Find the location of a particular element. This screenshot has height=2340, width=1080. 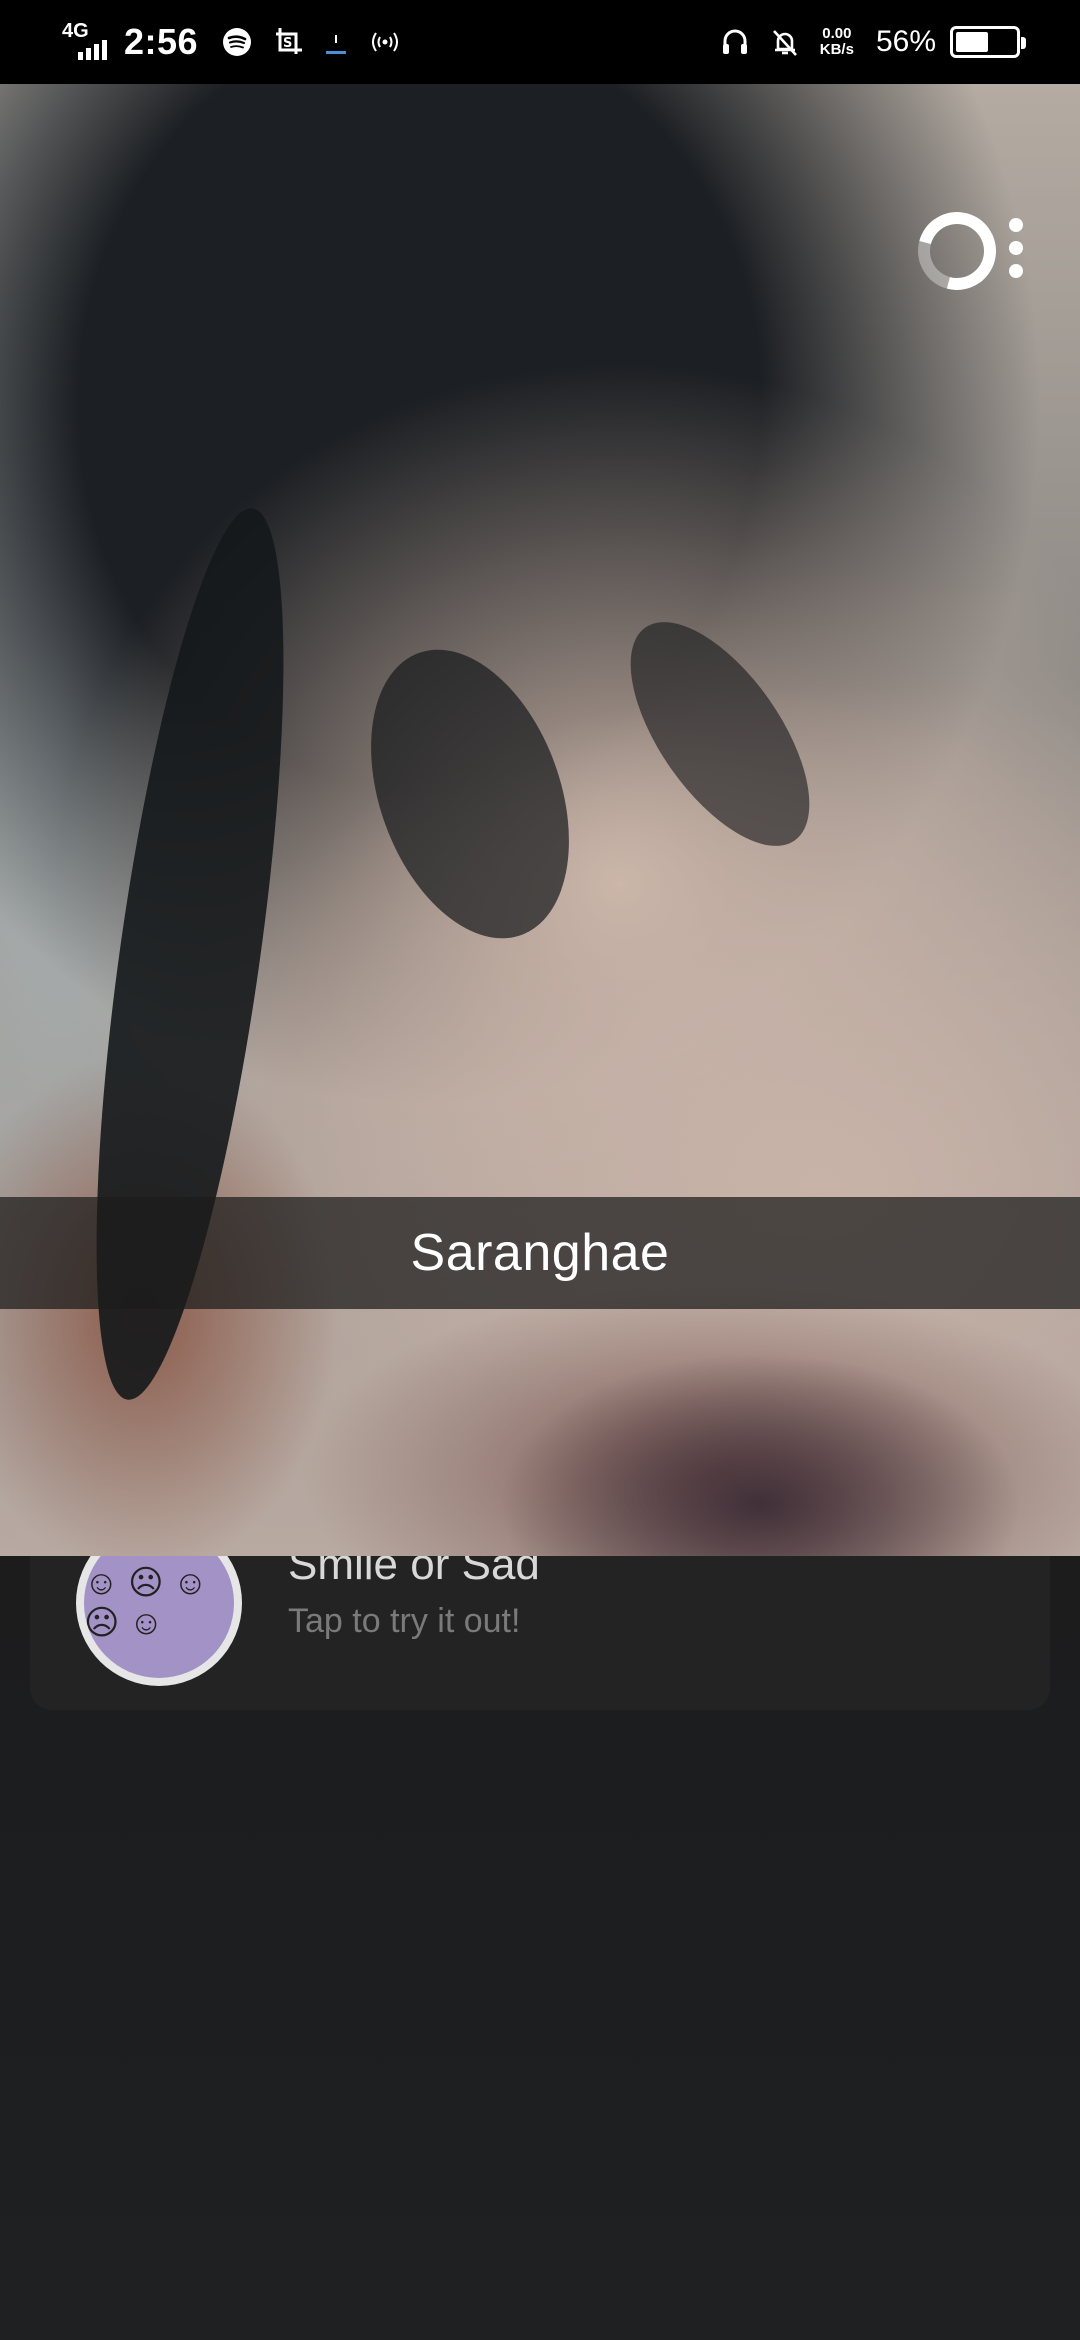

status-bar: 4G 2:56 S 0.00 KB/s 56% is located at coordinates (540, 42).